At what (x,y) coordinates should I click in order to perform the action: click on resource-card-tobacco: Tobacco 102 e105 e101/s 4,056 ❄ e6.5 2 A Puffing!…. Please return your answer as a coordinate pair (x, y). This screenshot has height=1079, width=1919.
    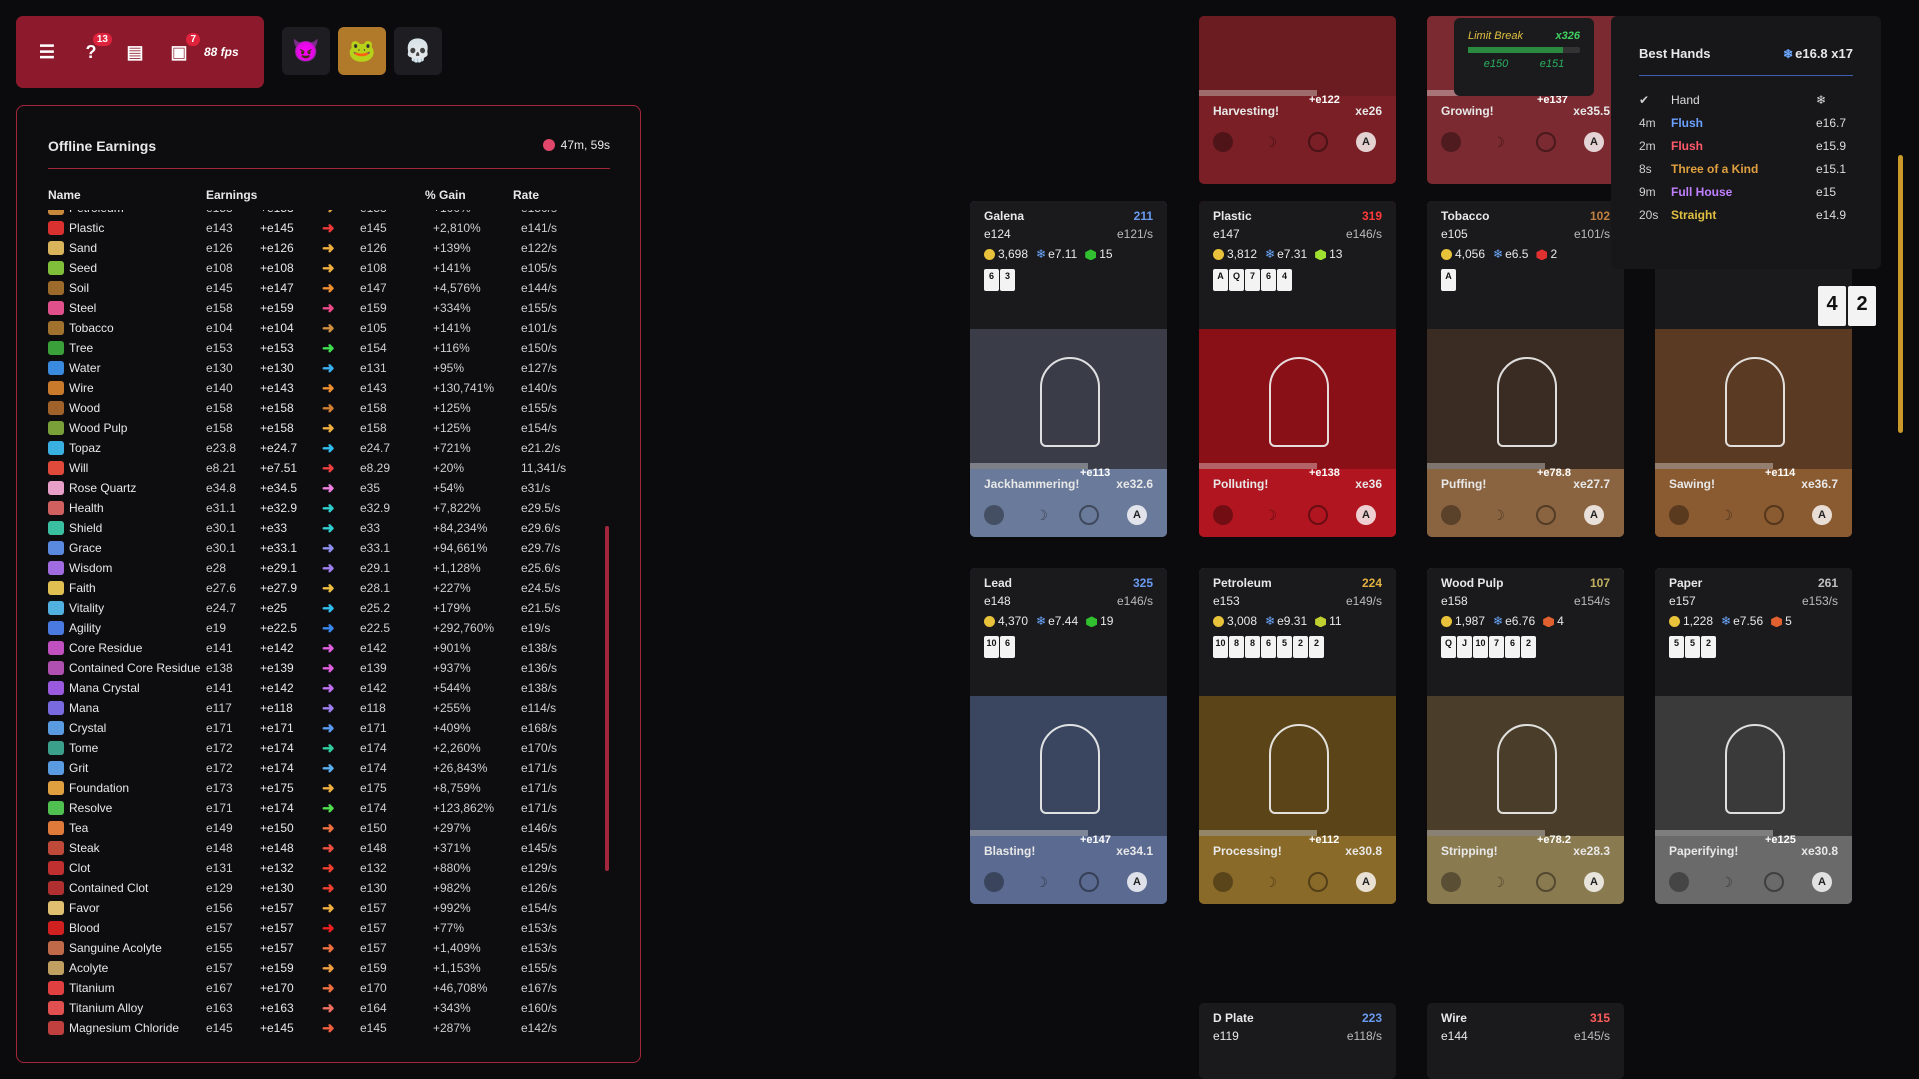
    Looking at the image, I should click on (1525, 369).